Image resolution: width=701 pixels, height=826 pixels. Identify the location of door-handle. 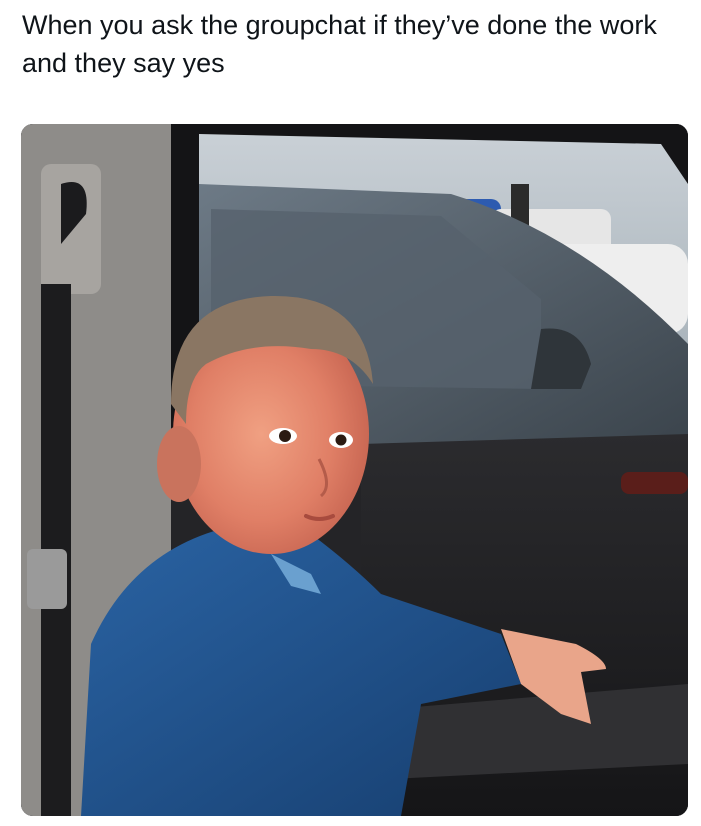
(654, 483).